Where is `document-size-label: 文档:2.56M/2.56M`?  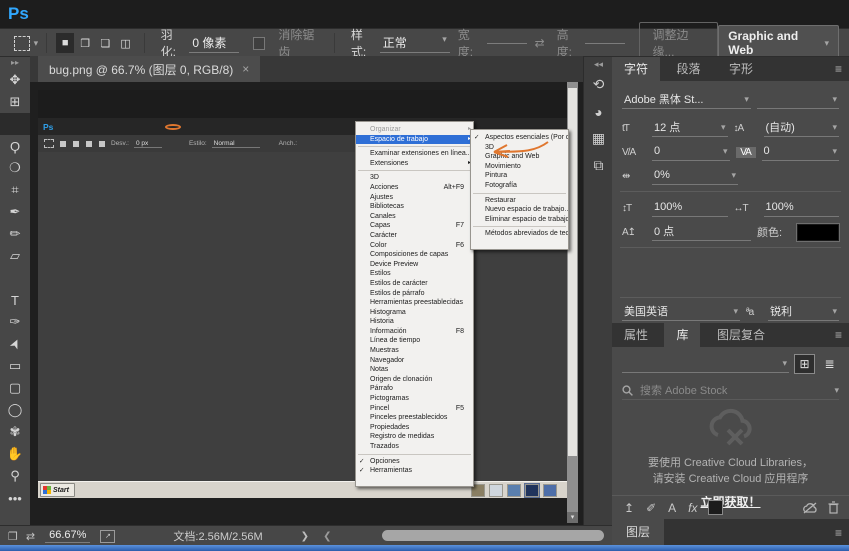
document-size-label: 文档:2.56M/2.56M is located at coordinates (218, 537).